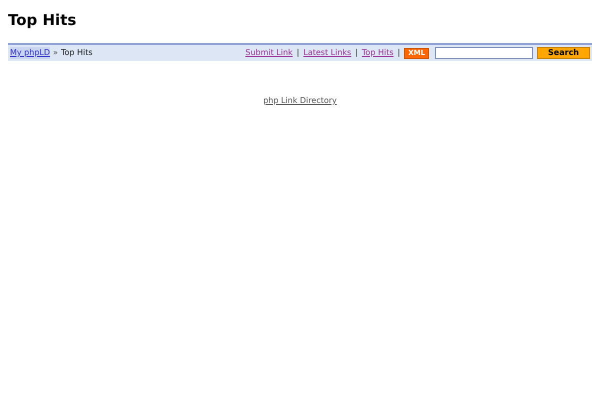  Describe the element at coordinates (30, 53) in the screenshot. I see `breadcrumb-link: My phpLD` at that location.